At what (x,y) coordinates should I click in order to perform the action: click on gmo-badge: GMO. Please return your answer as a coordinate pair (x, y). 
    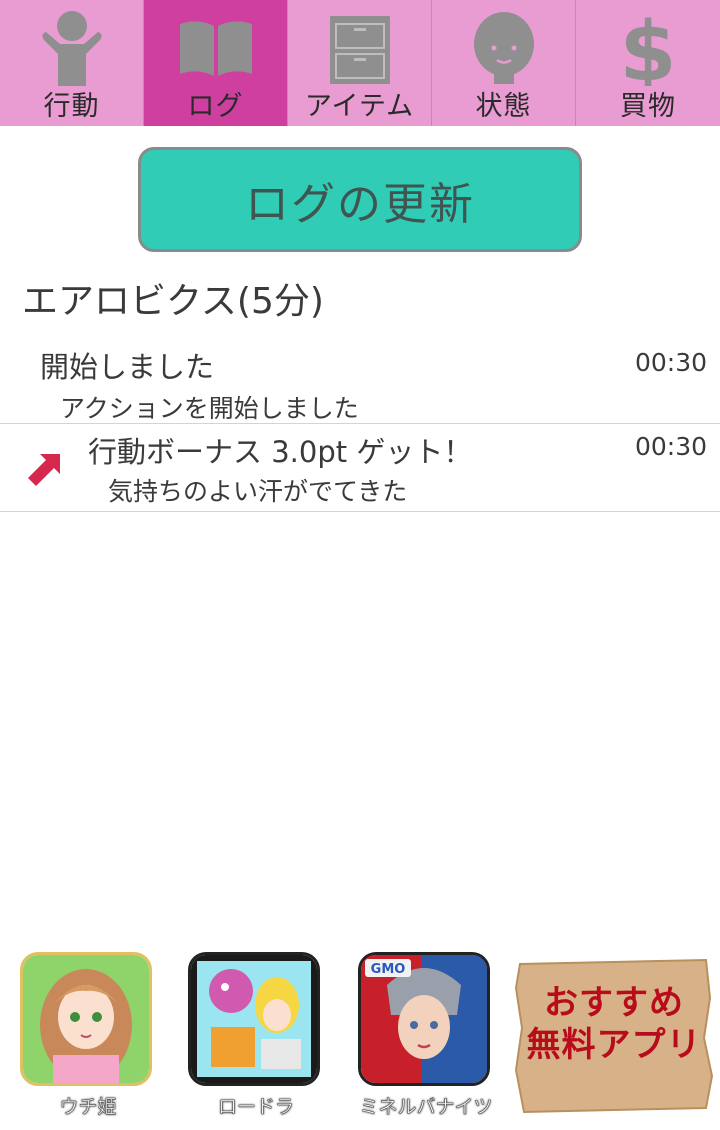
    Looking at the image, I should click on (388, 969).